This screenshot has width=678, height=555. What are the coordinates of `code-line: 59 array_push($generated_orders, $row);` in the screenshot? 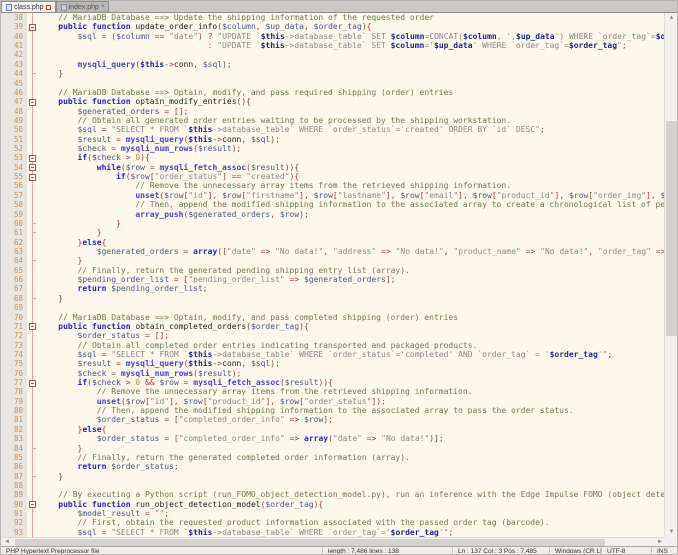 It's located at (333, 214).